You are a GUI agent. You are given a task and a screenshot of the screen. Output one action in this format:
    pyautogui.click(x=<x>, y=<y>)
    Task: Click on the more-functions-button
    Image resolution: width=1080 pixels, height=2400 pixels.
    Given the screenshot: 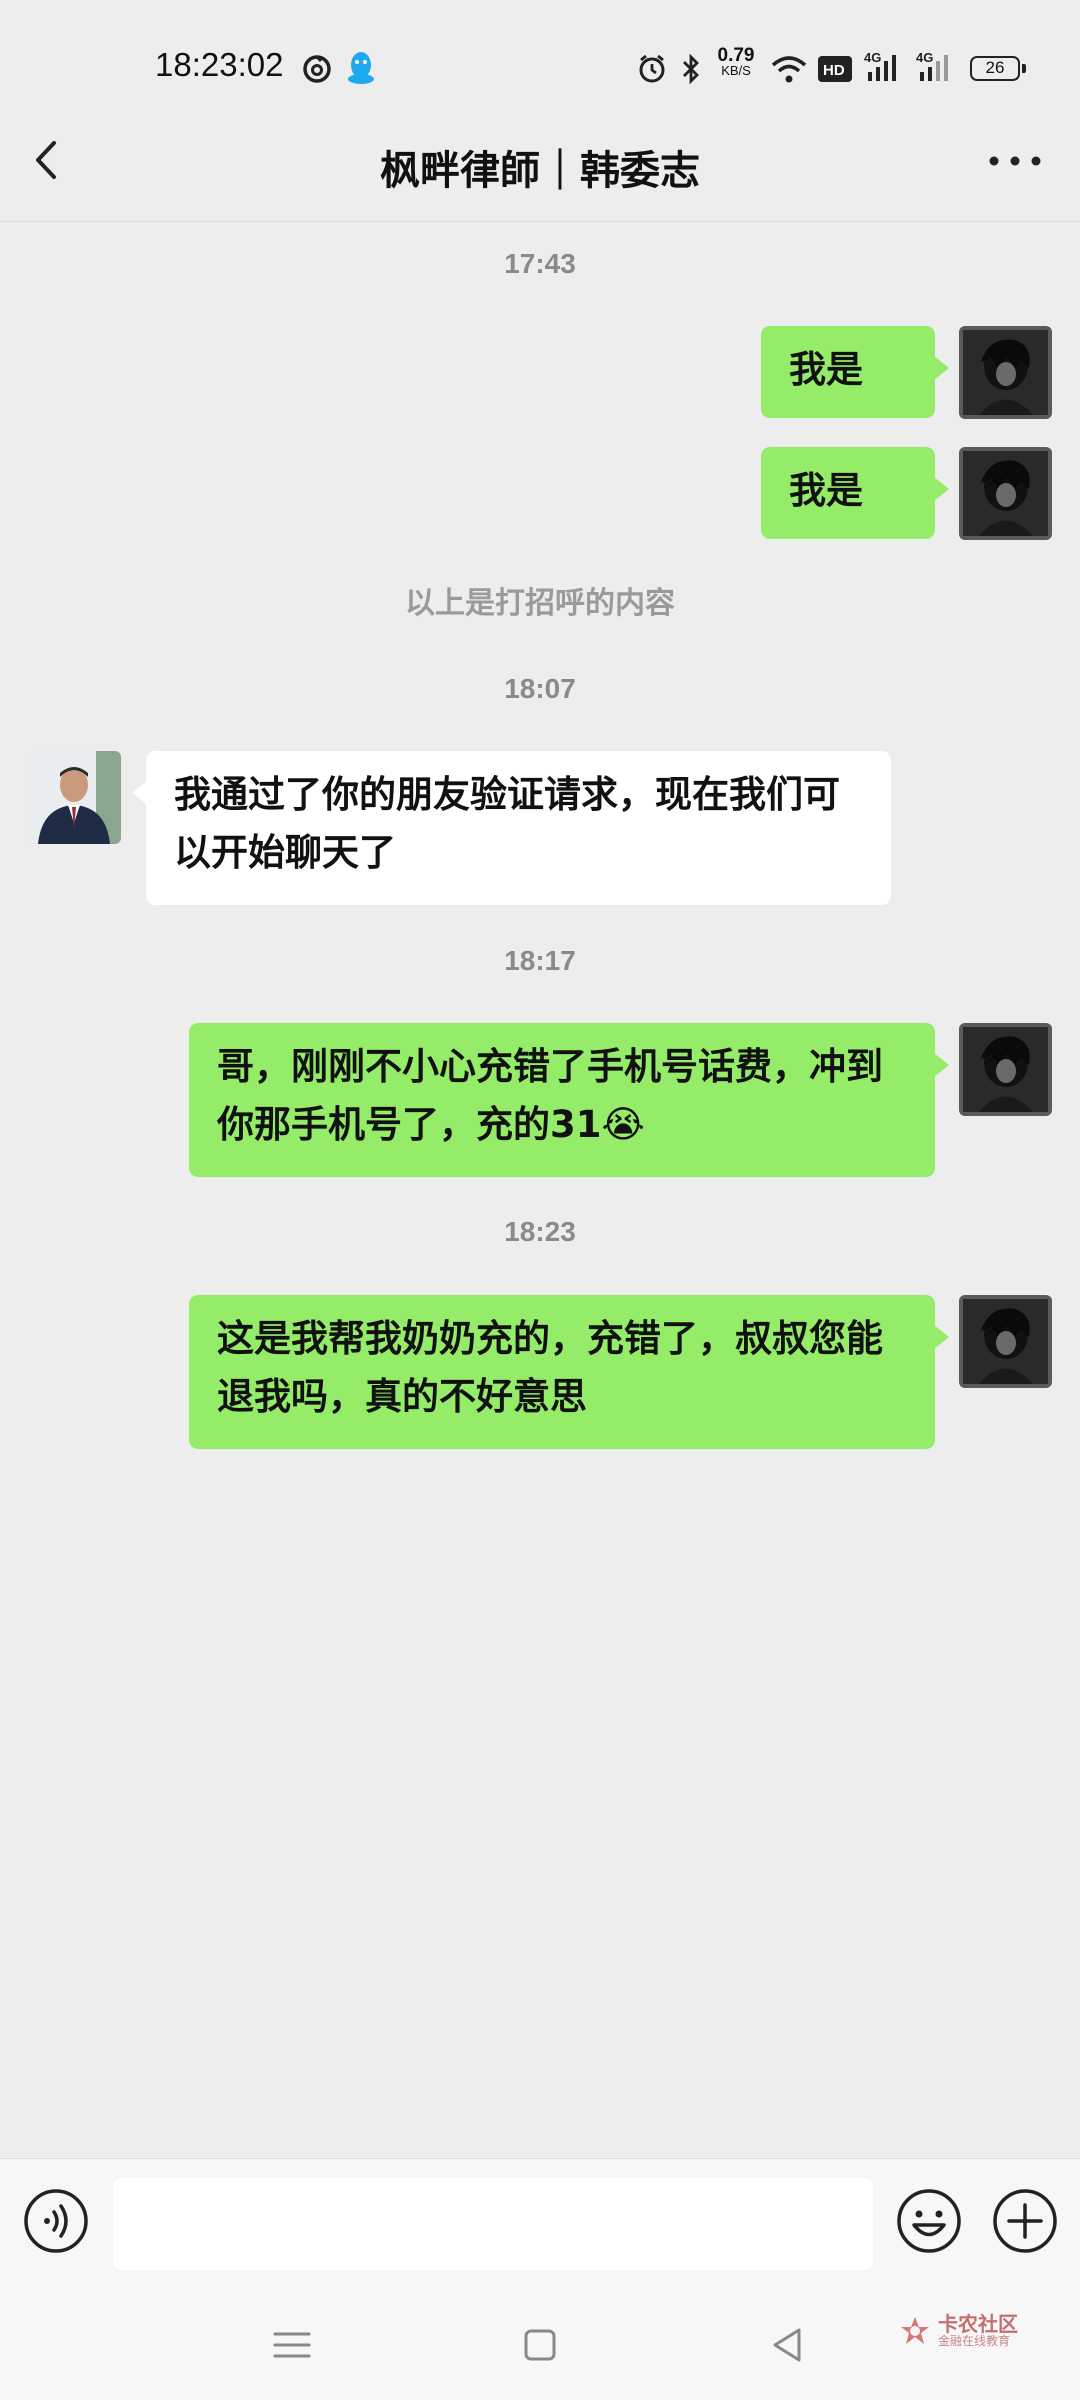 What is the action you would take?
    pyautogui.click(x=1025, y=2221)
    